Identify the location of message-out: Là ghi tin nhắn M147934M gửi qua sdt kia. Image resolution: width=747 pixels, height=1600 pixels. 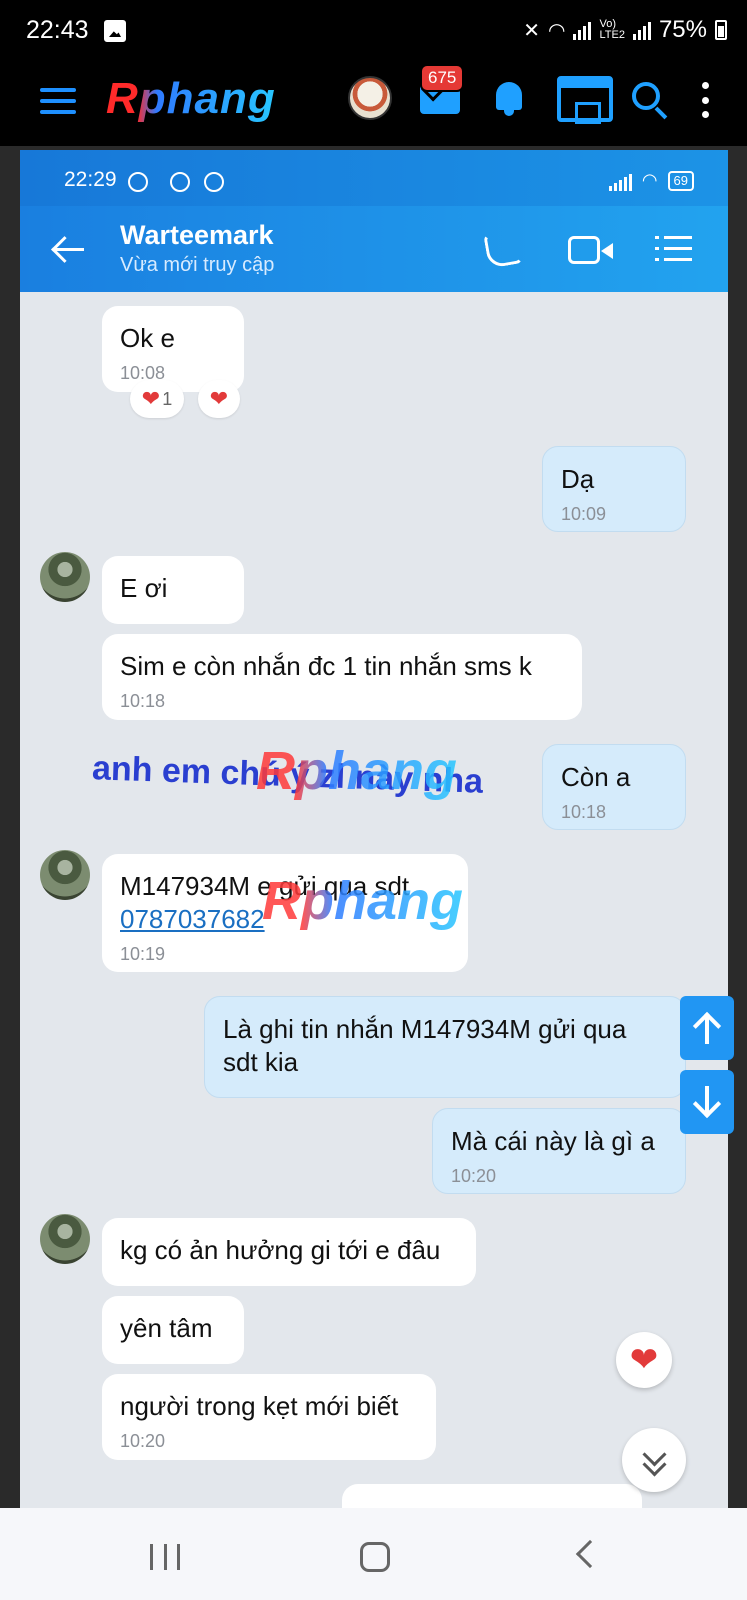
(445, 1047).